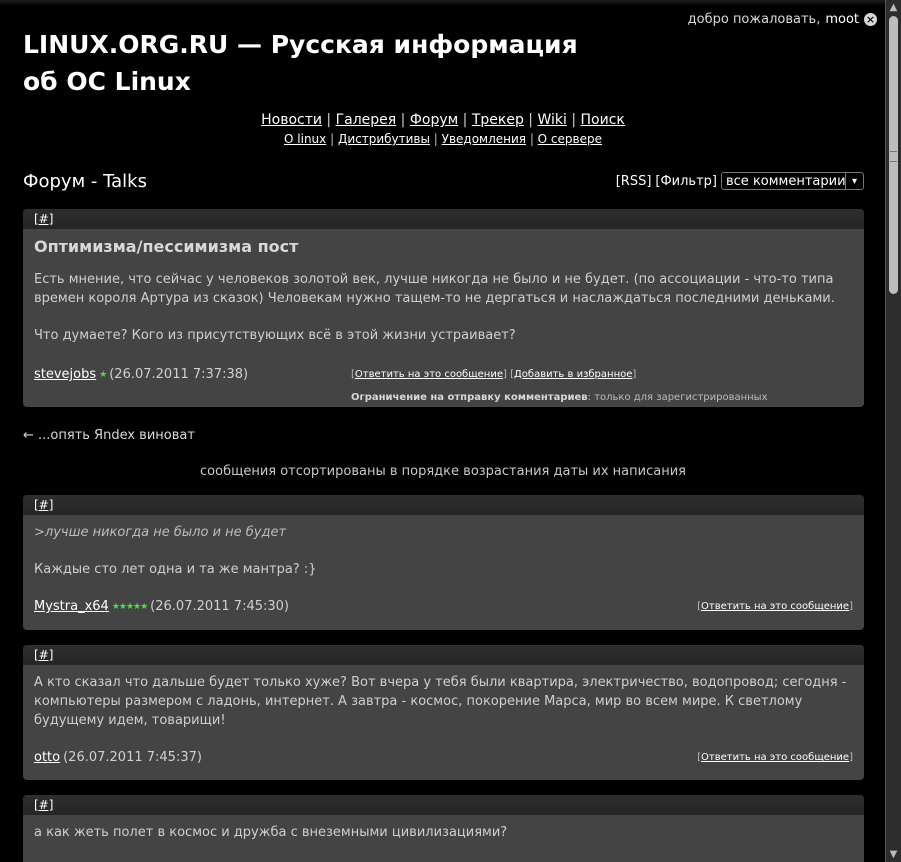 The height and width of the screenshot is (862, 901). Describe the element at coordinates (47, 757) in the screenshot. I see `comment-author: otto` at that location.